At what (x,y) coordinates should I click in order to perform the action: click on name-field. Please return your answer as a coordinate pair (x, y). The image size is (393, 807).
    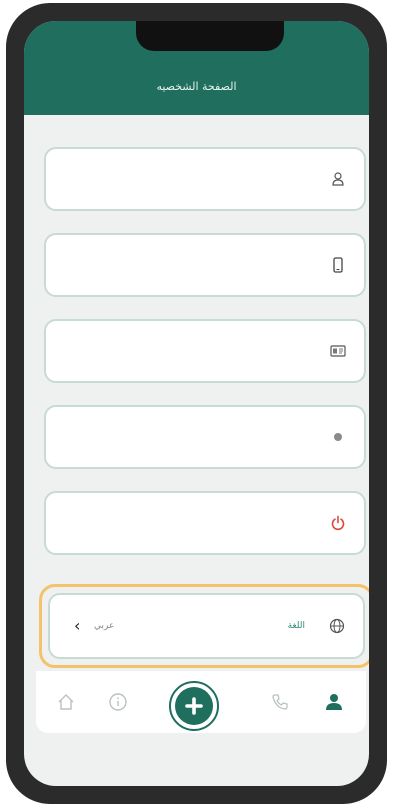
    Looking at the image, I should click on (205, 179).